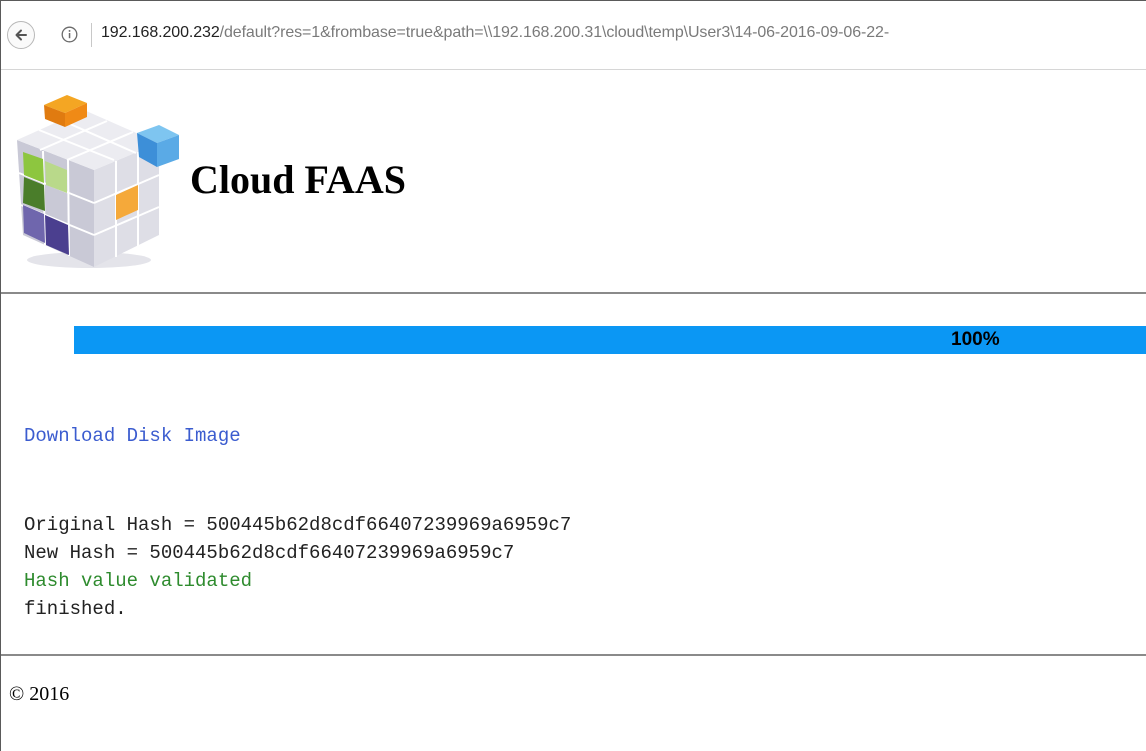 The image size is (1146, 751). I want to click on download-disk-image-link: Download Disk Image, so click(132, 436).